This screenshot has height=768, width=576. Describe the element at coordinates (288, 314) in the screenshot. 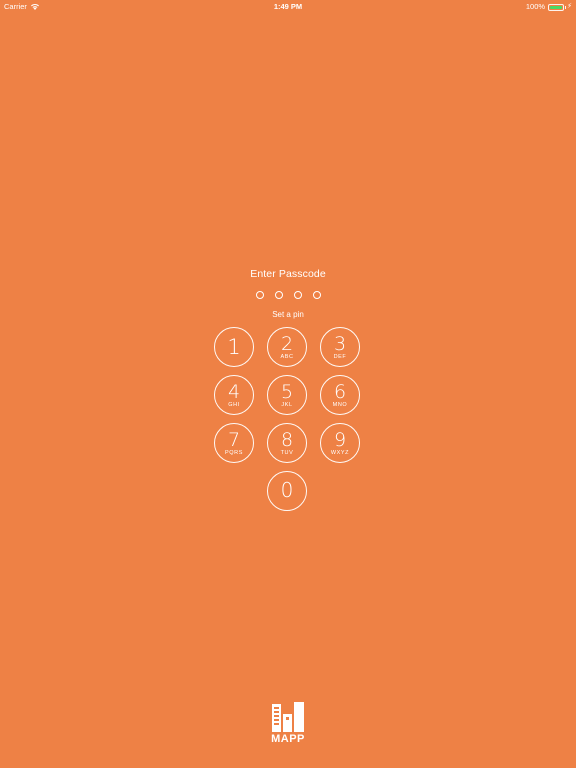

I see `passcode-subtitle: Set a pin` at that location.